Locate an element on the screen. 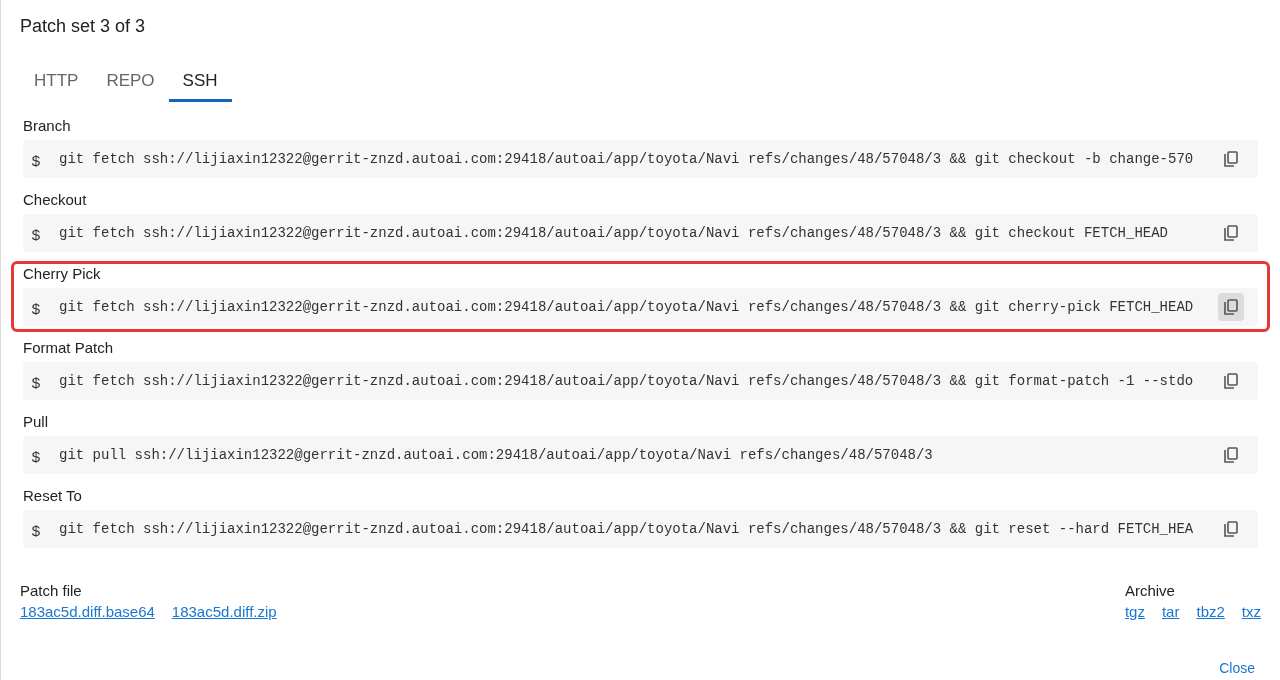  archive-link: txz is located at coordinates (1251, 612).